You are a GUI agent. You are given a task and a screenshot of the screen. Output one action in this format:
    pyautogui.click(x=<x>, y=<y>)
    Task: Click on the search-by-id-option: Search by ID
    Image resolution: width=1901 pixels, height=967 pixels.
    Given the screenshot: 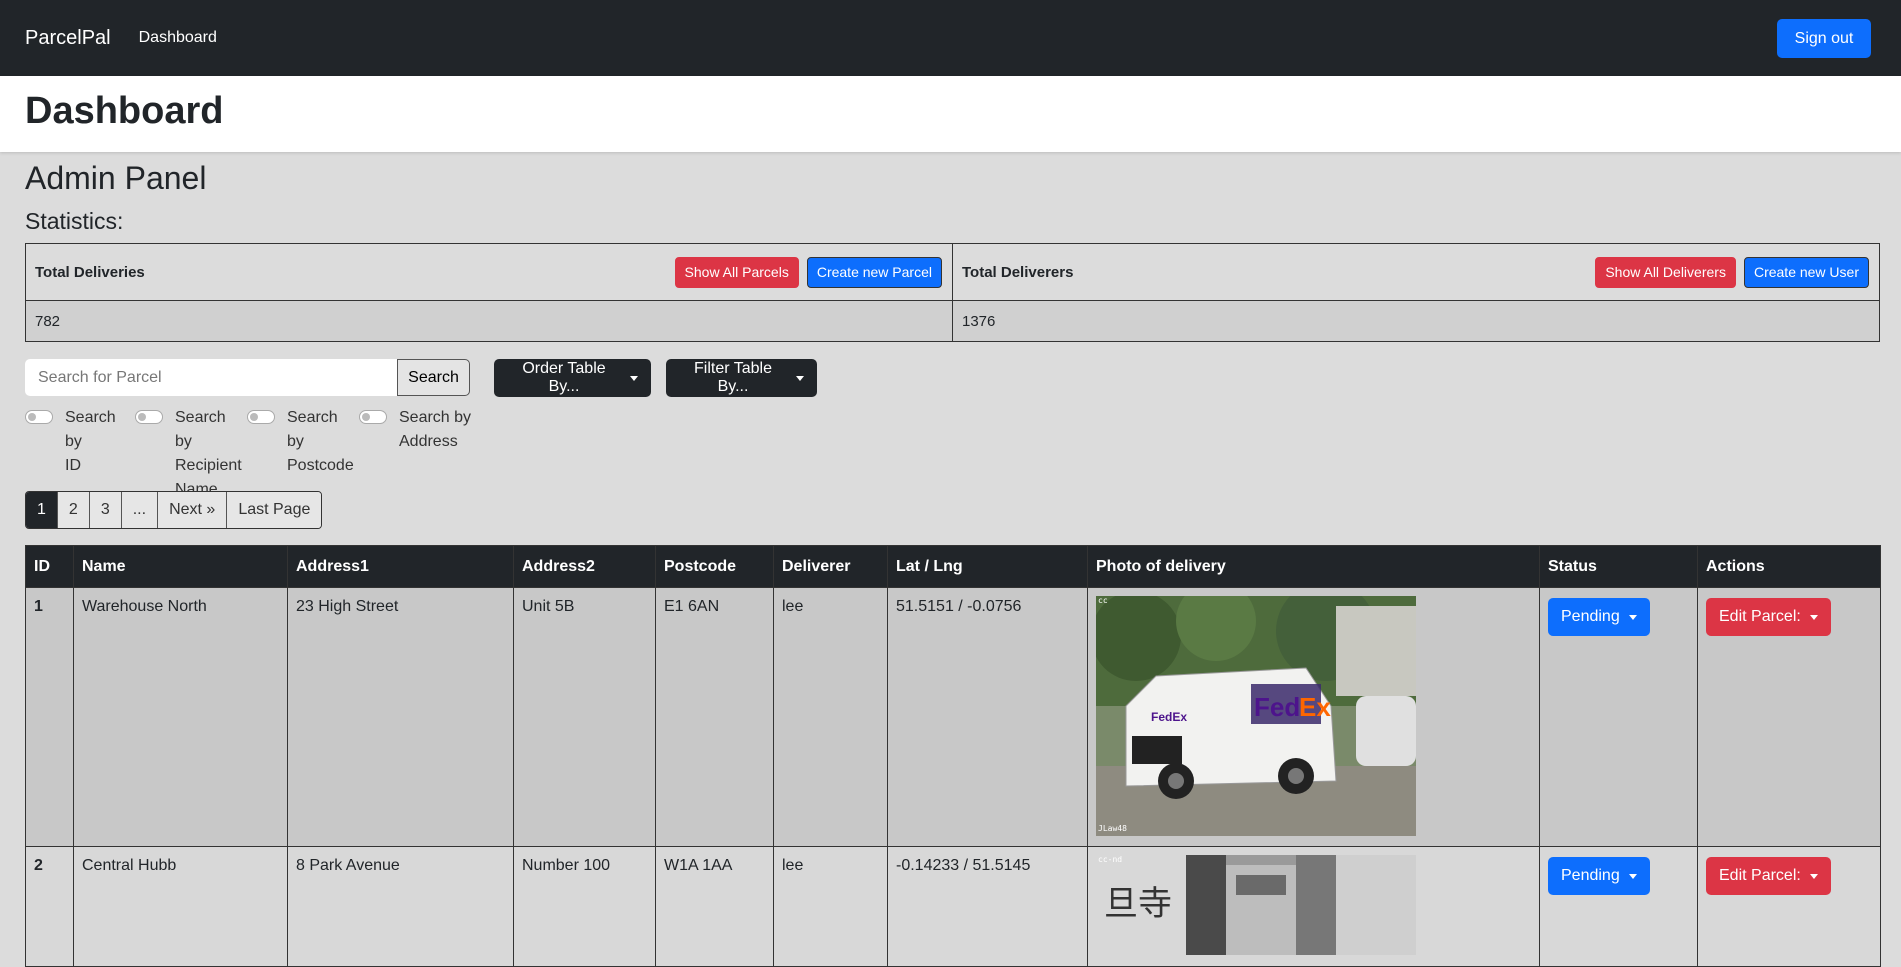 What is the action you would take?
    pyautogui.click(x=80, y=454)
    